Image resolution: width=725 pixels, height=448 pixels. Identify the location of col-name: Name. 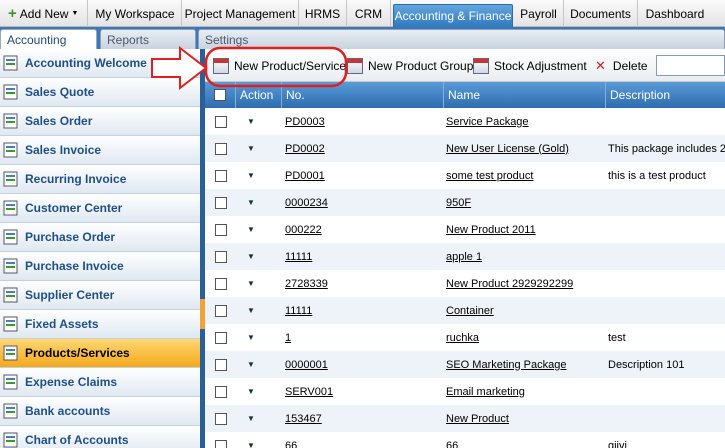
(524, 95).